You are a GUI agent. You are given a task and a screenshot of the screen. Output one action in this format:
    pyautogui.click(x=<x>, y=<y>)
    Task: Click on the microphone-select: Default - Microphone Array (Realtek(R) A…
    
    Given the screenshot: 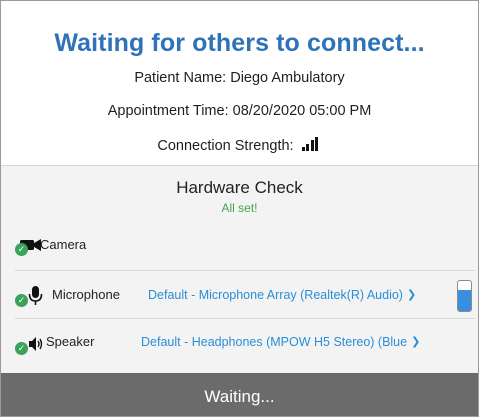 What is the action you would take?
    pyautogui.click(x=282, y=295)
    